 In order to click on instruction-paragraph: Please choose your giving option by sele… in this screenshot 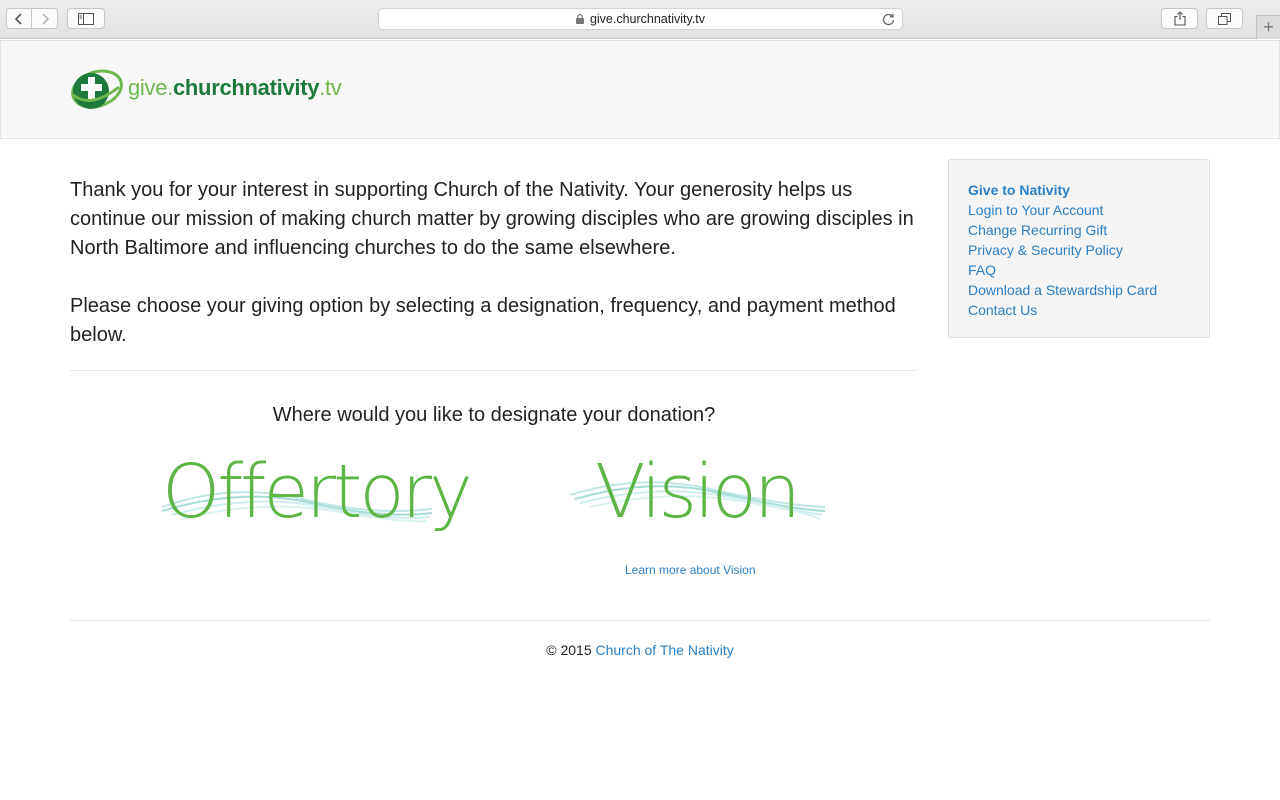, I will do `click(483, 320)`.